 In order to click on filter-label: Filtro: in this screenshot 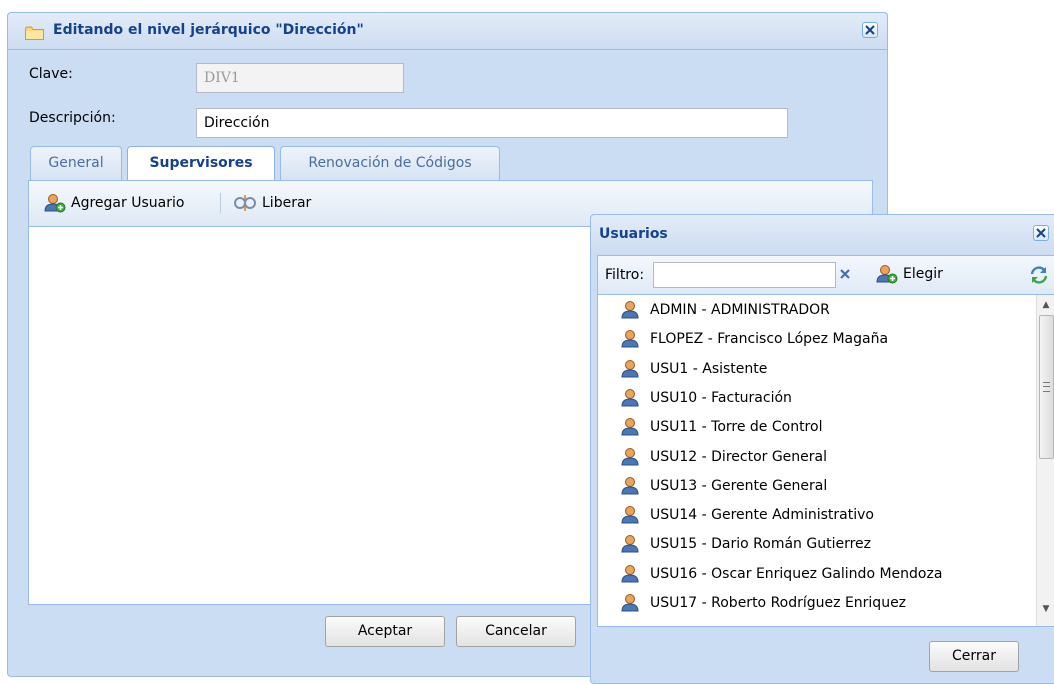, I will do `click(625, 275)`.